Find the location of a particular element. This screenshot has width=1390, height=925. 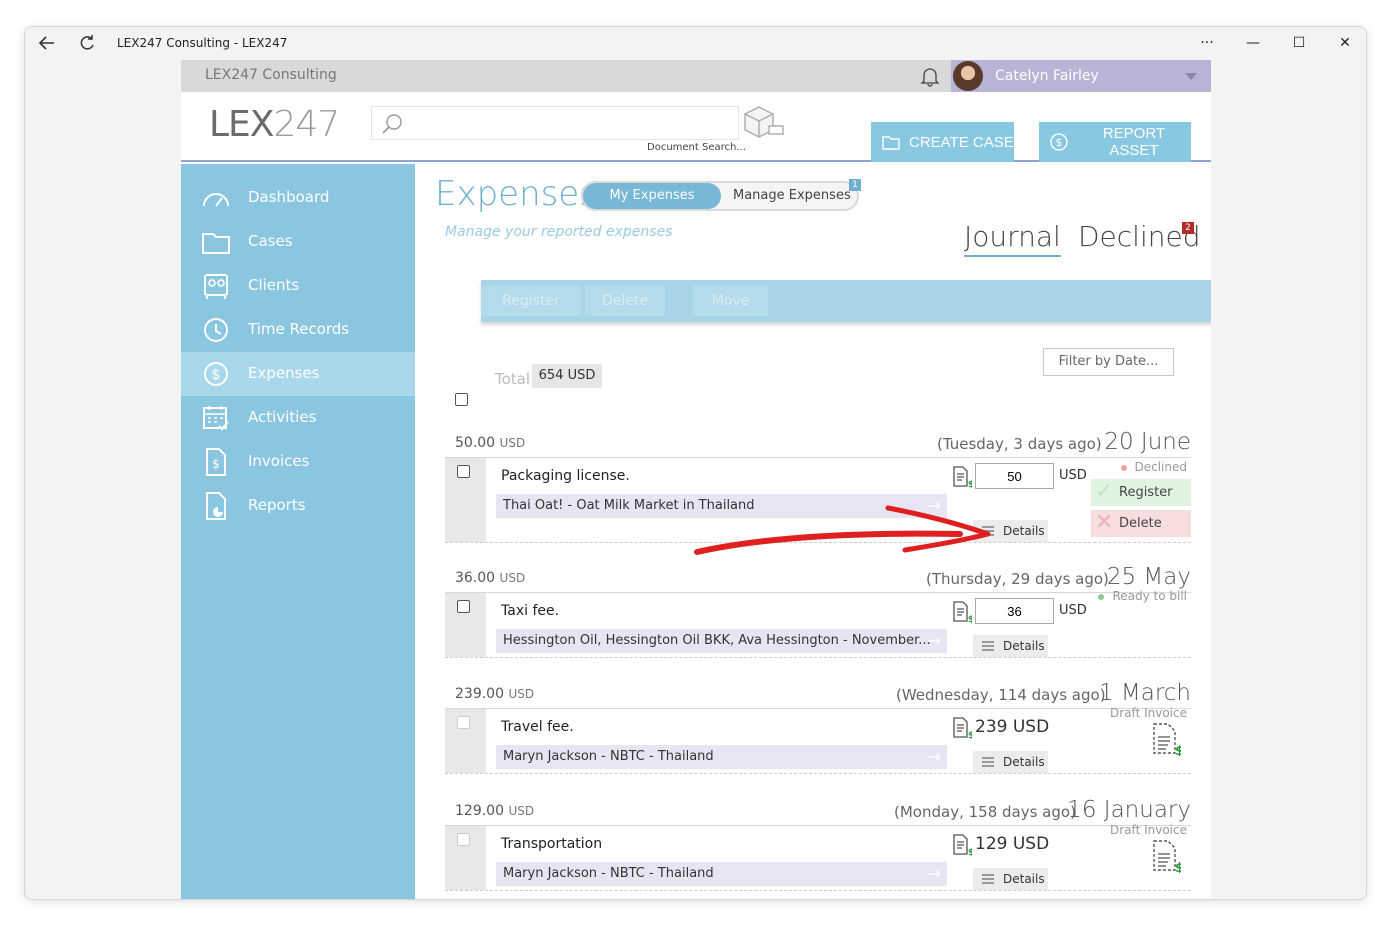

select-all-checkbox is located at coordinates (461, 399).